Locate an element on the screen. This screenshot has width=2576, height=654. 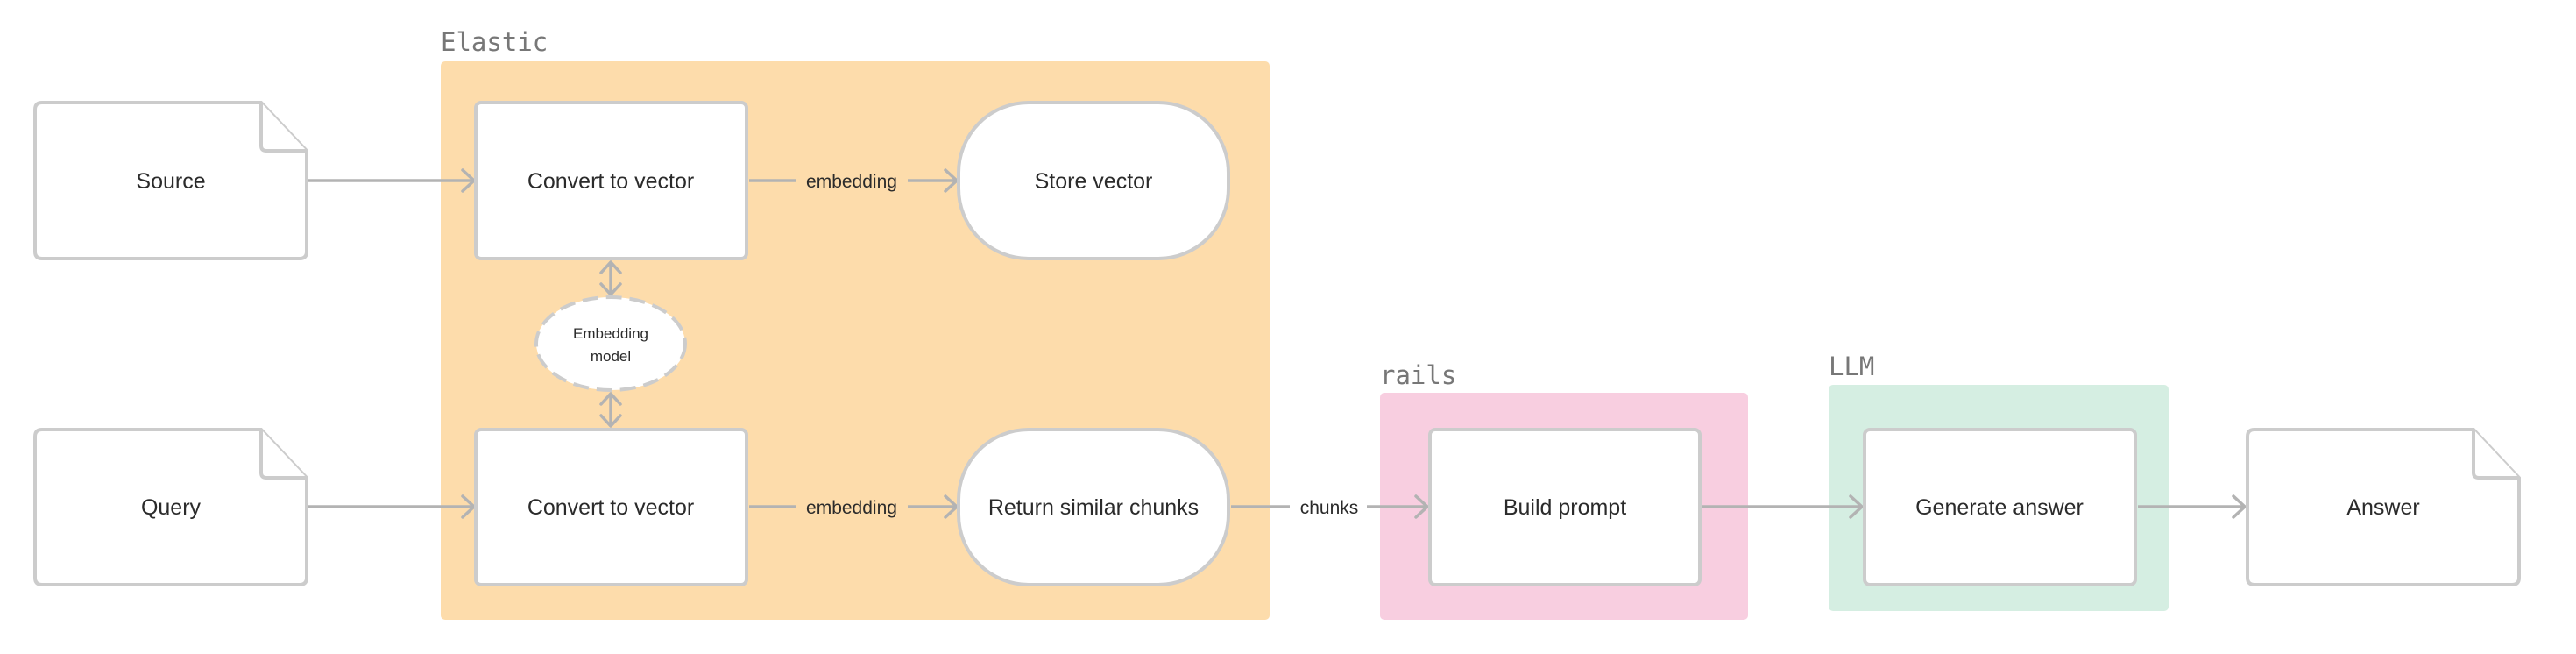
node-generate-answer: Generate answer is located at coordinates (2000, 507).